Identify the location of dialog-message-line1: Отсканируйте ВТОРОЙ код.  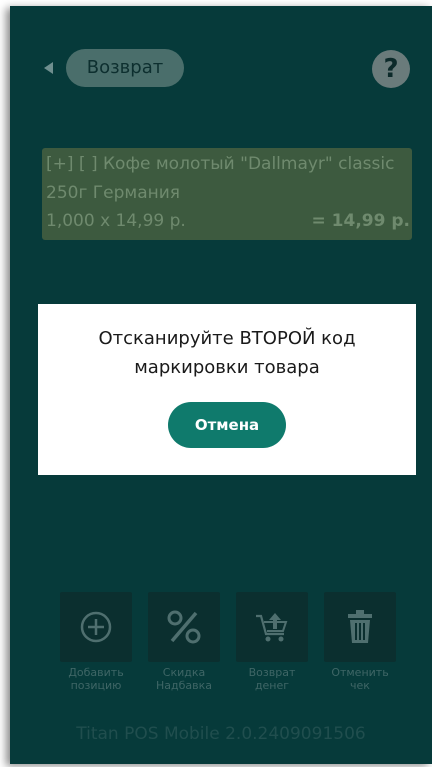
(227, 338).